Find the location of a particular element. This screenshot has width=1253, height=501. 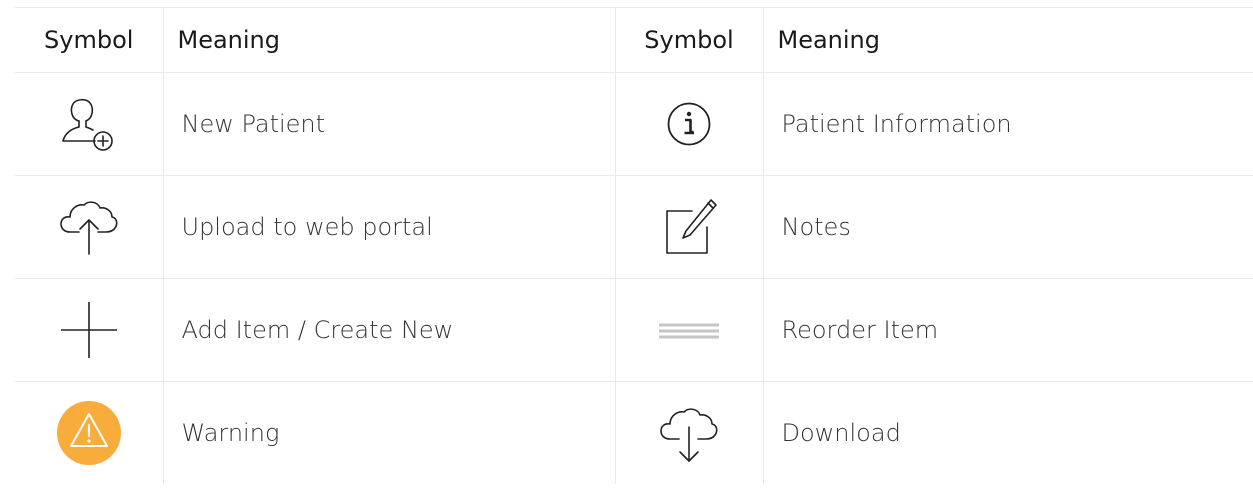

cloud-download-icon is located at coordinates (689, 433).